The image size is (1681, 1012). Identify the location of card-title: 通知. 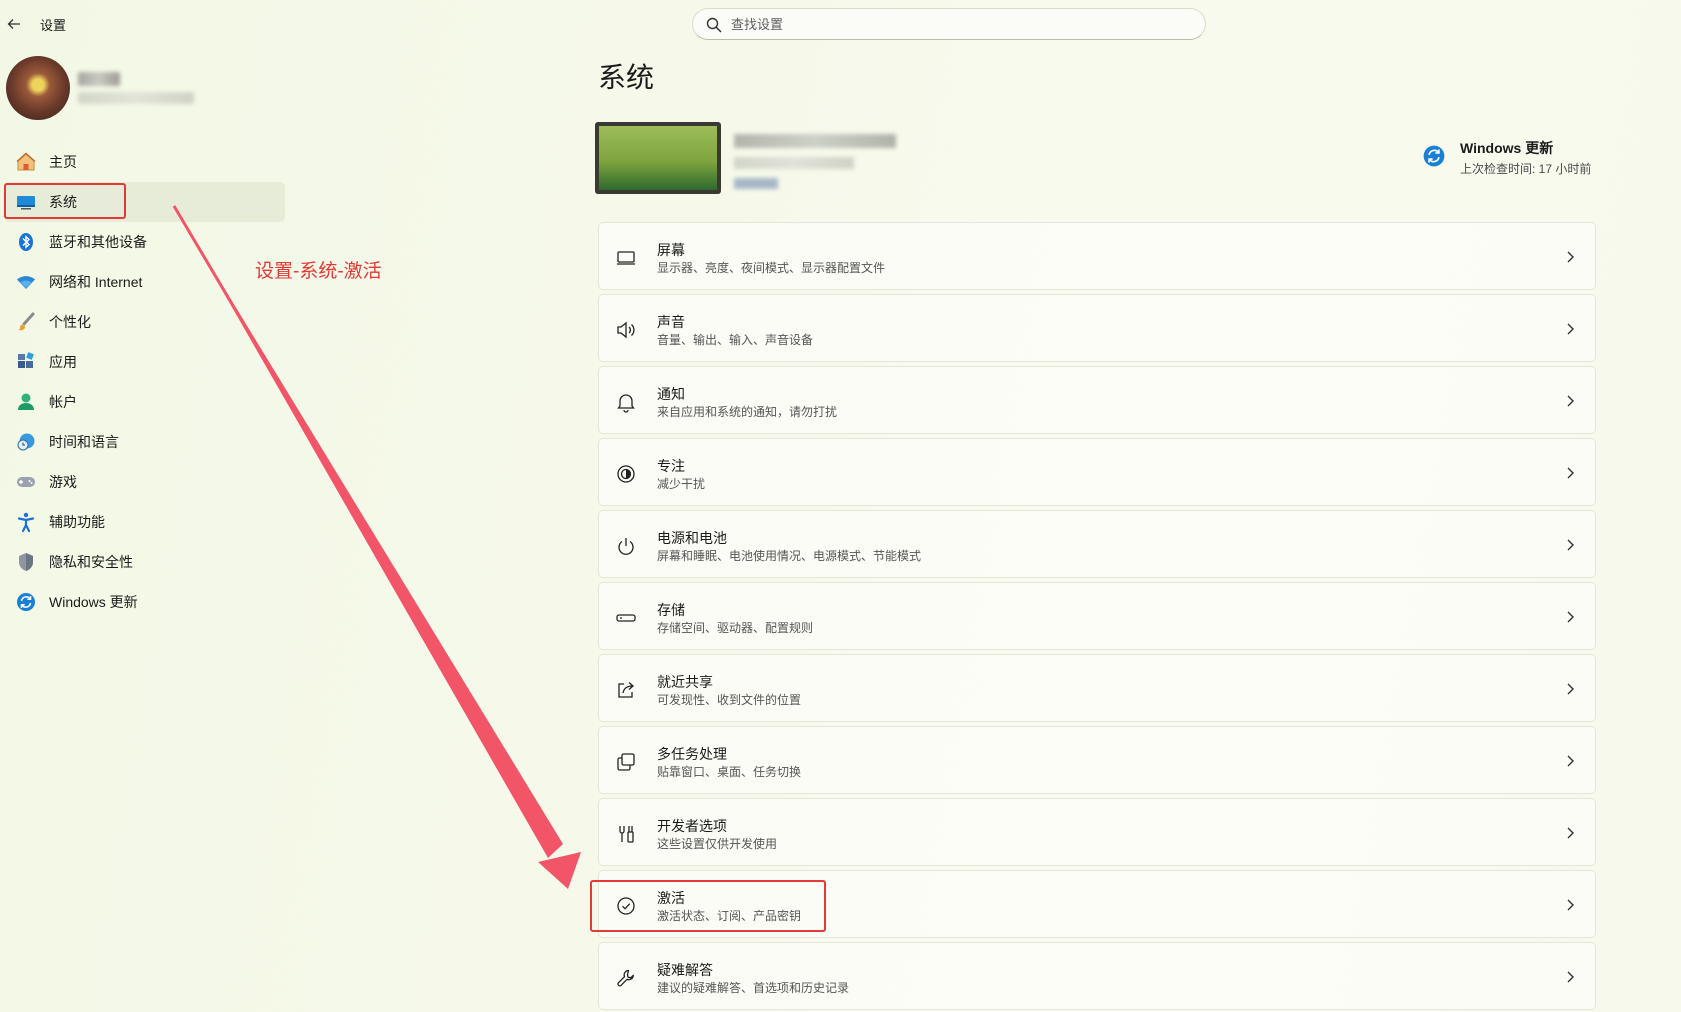
(671, 394).